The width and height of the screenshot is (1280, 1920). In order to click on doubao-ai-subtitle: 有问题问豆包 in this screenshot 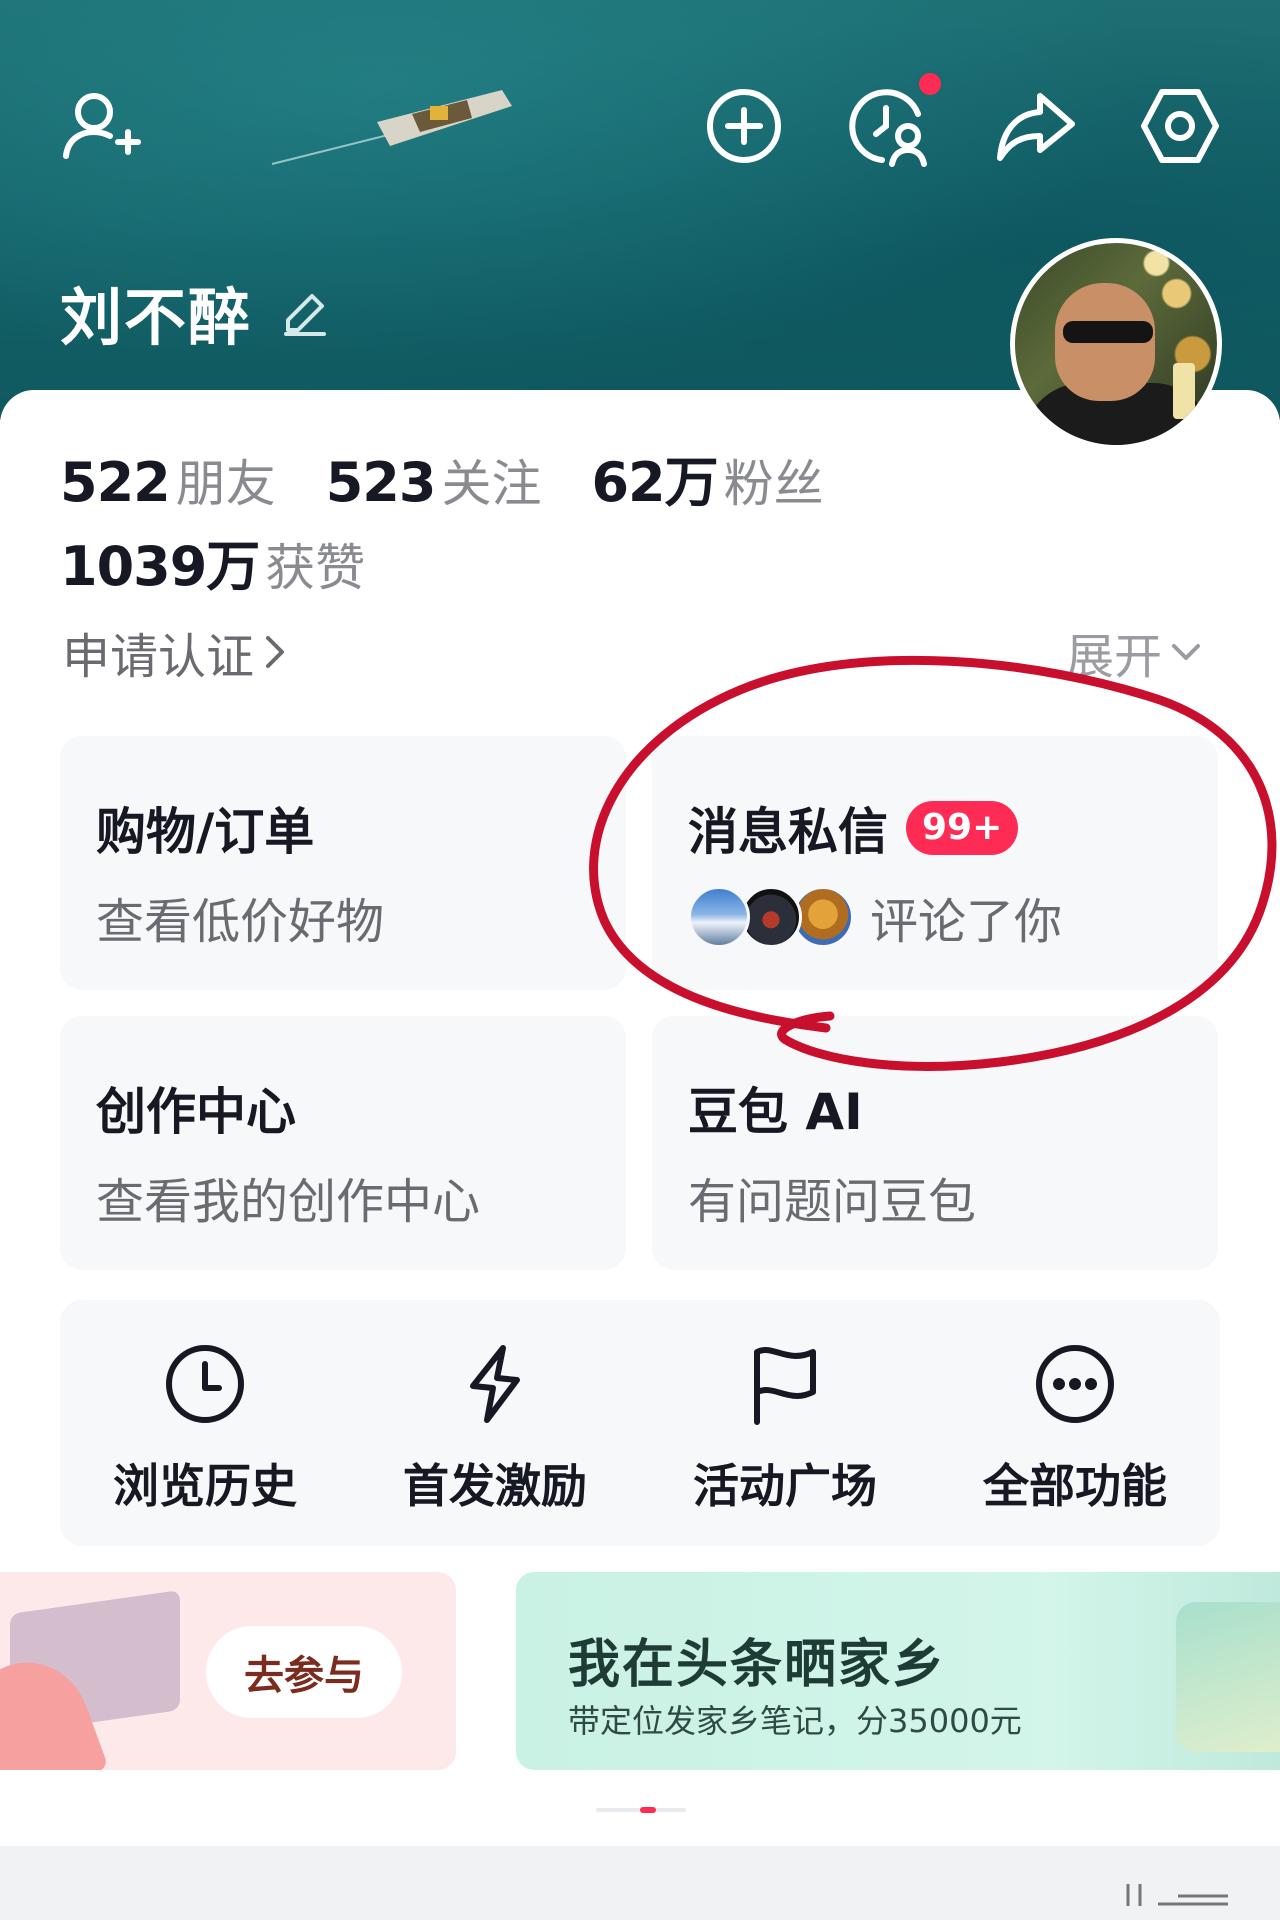, I will do `click(832, 1202)`.